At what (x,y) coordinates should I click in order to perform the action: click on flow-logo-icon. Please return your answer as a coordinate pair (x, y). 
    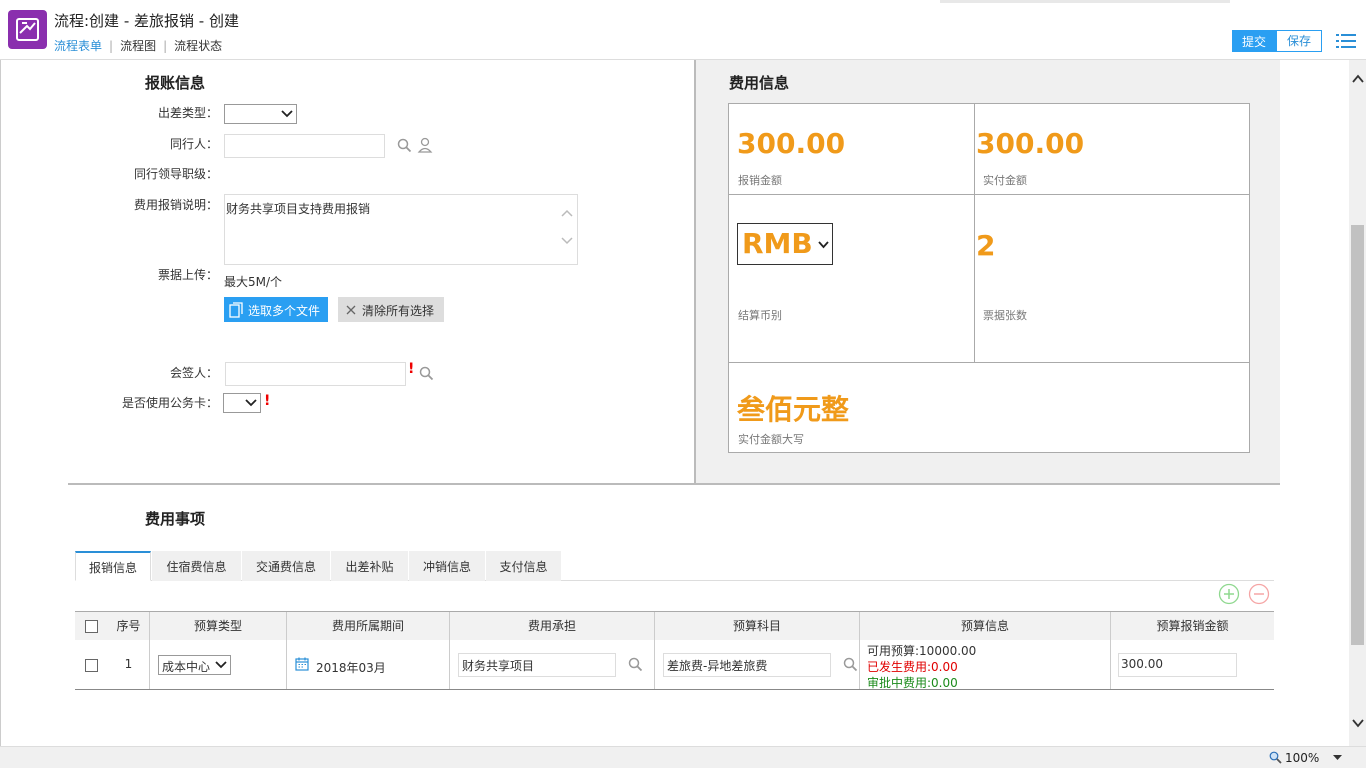
    Looking at the image, I should click on (27, 29).